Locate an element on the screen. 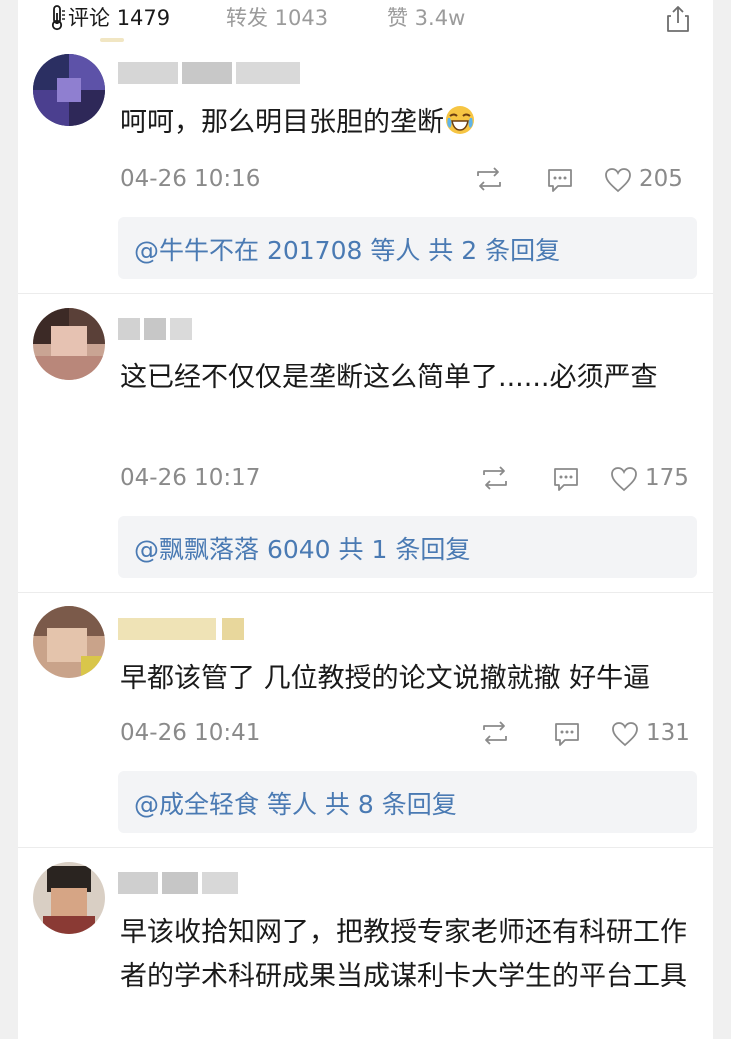 This screenshot has height=1039, width=731. comment-time: 04-26 10:41 is located at coordinates (190, 733).